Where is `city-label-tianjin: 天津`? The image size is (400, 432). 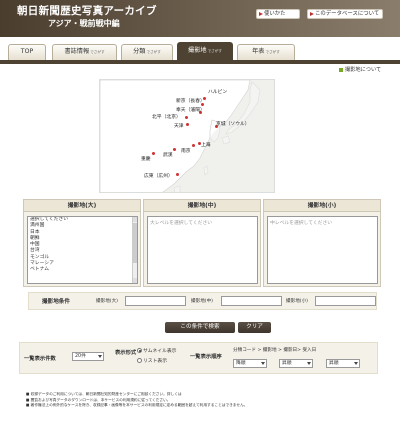
city-label-tianjin: 天津 is located at coordinates (179, 125).